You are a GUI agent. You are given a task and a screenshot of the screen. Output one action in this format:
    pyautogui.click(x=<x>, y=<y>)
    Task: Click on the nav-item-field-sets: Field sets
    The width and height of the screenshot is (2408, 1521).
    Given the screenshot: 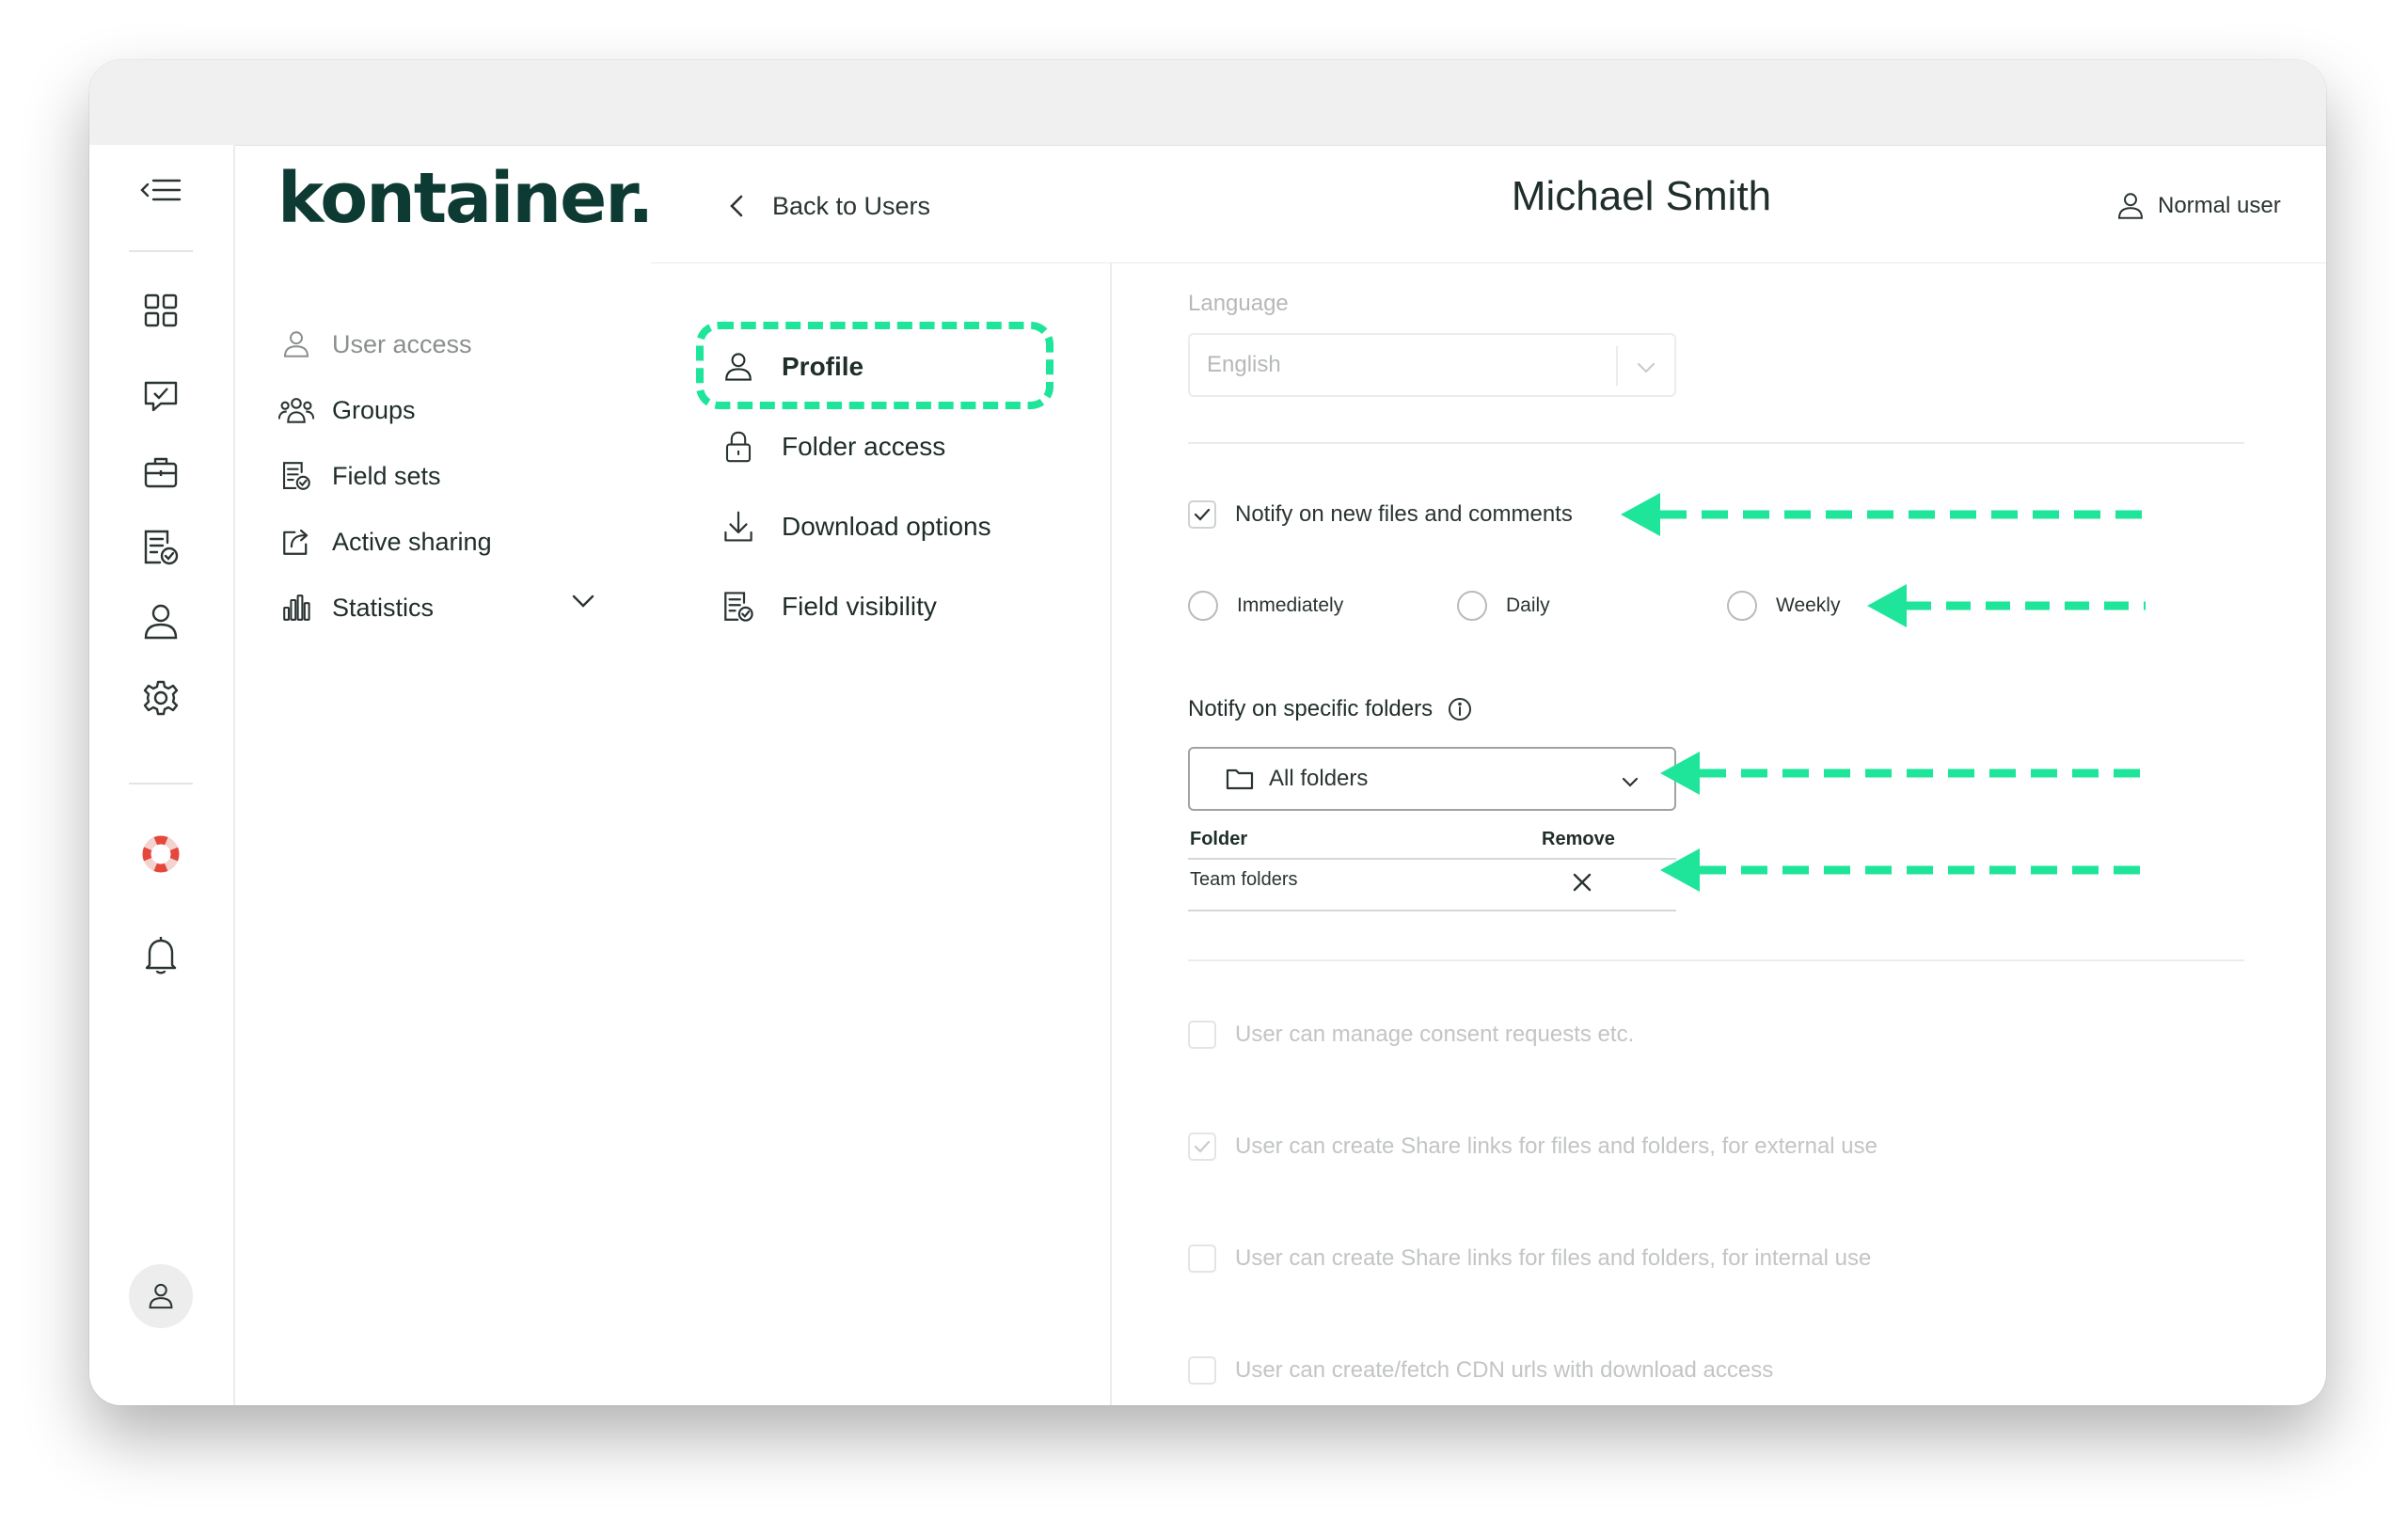 What is the action you would take?
    pyautogui.click(x=359, y=475)
    